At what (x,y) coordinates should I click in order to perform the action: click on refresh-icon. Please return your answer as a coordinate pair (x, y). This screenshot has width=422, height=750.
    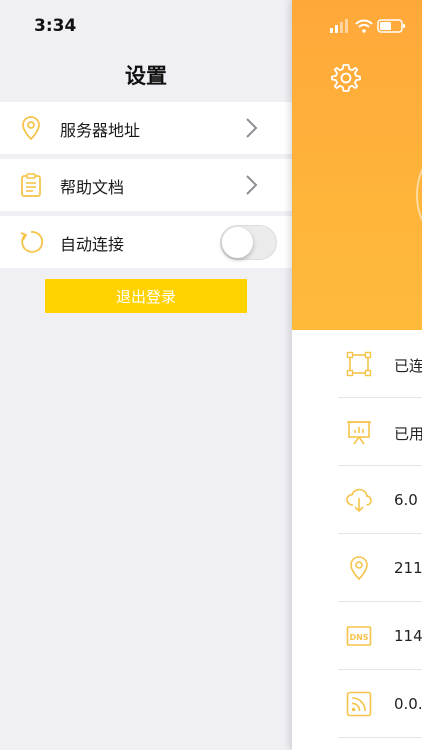
    Looking at the image, I should click on (32, 242).